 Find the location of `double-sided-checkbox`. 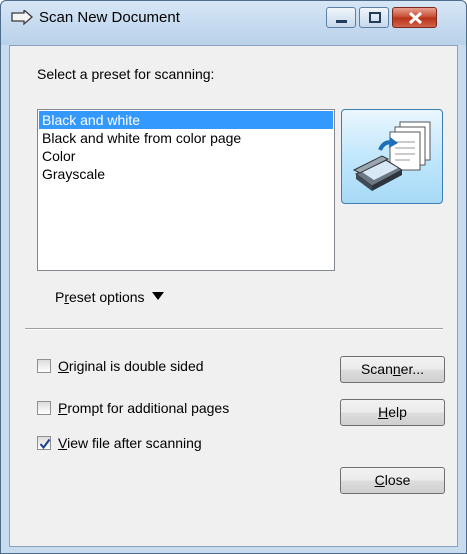

double-sided-checkbox is located at coordinates (44, 366).